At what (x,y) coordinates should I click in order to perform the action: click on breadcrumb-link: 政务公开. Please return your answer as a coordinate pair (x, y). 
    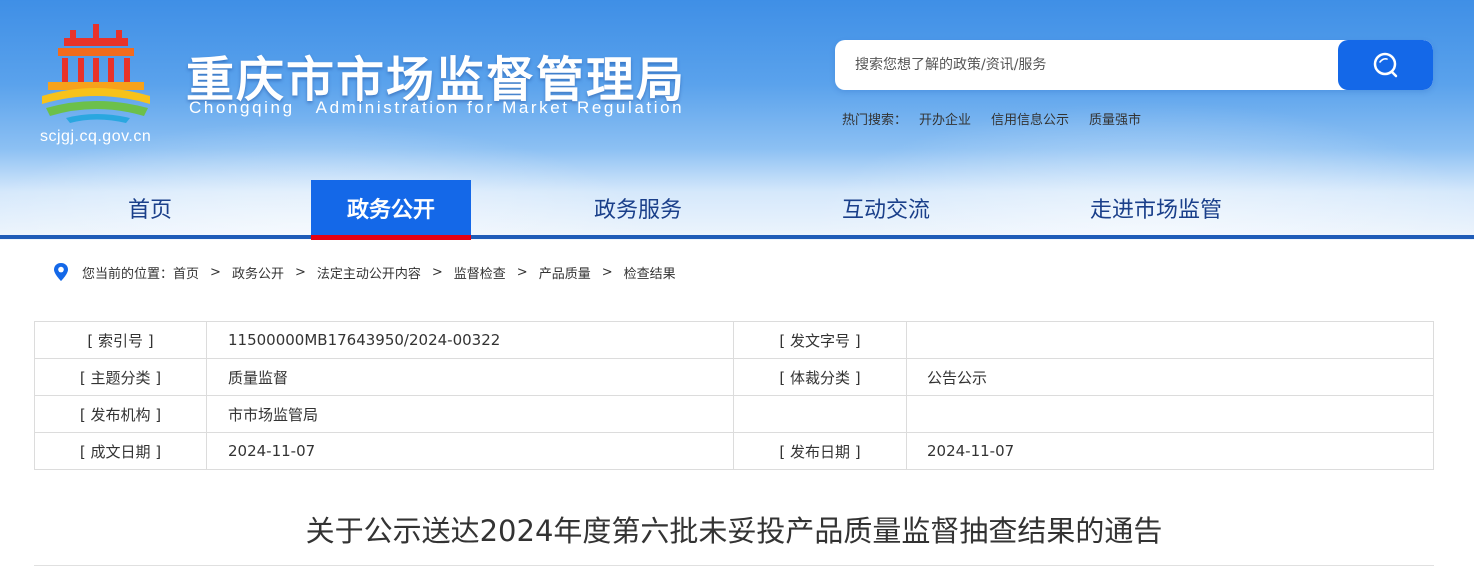
    Looking at the image, I should click on (258, 272).